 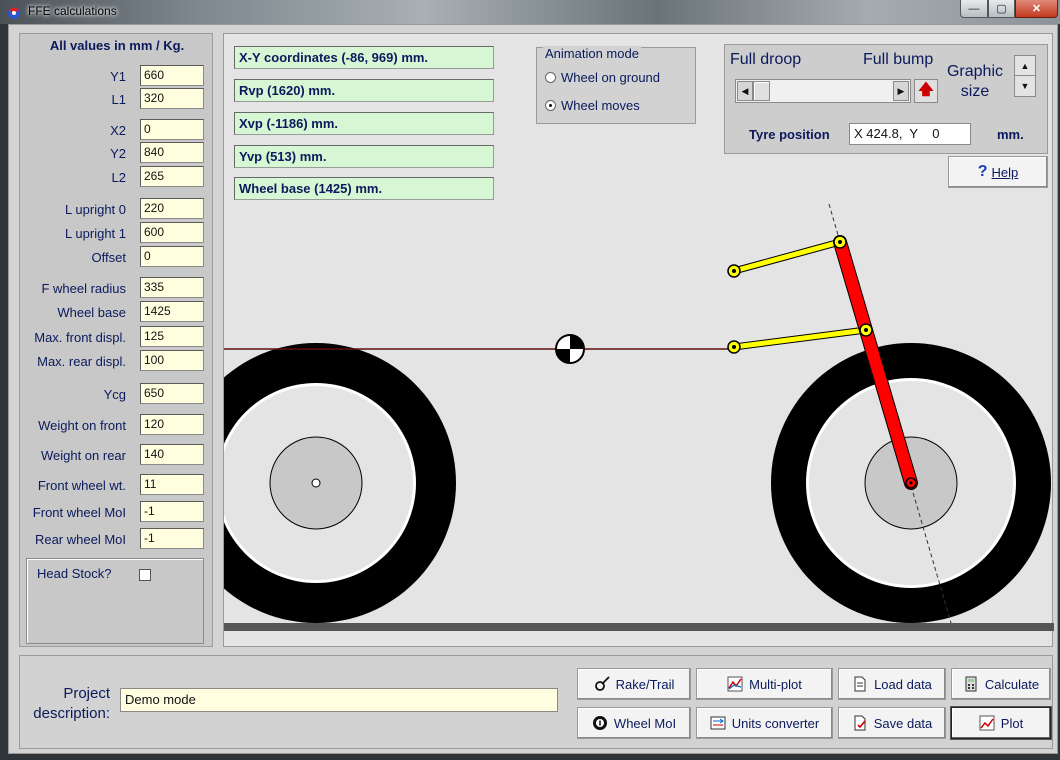 I want to click on help-button: ? Help, so click(x=998, y=172).